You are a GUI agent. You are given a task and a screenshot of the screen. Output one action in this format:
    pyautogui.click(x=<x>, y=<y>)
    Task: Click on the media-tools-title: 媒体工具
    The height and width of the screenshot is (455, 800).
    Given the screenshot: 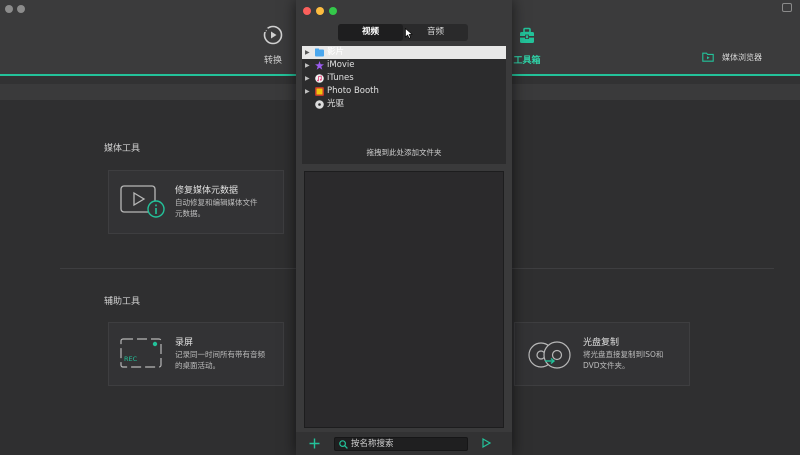 What is the action you would take?
    pyautogui.click(x=122, y=149)
    